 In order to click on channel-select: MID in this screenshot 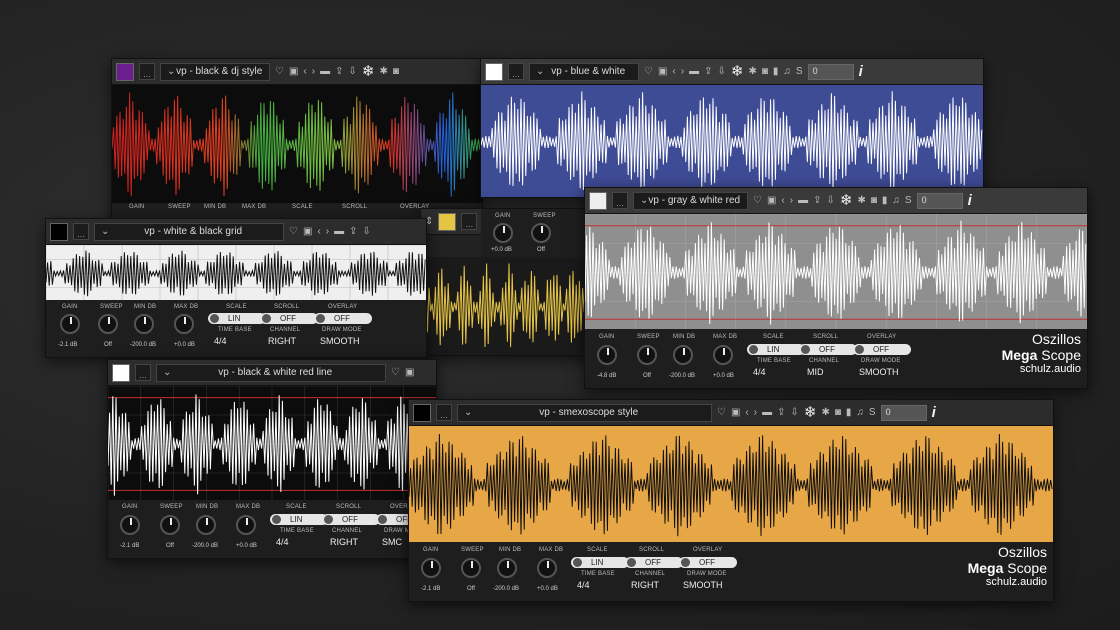, I will do `click(815, 372)`.